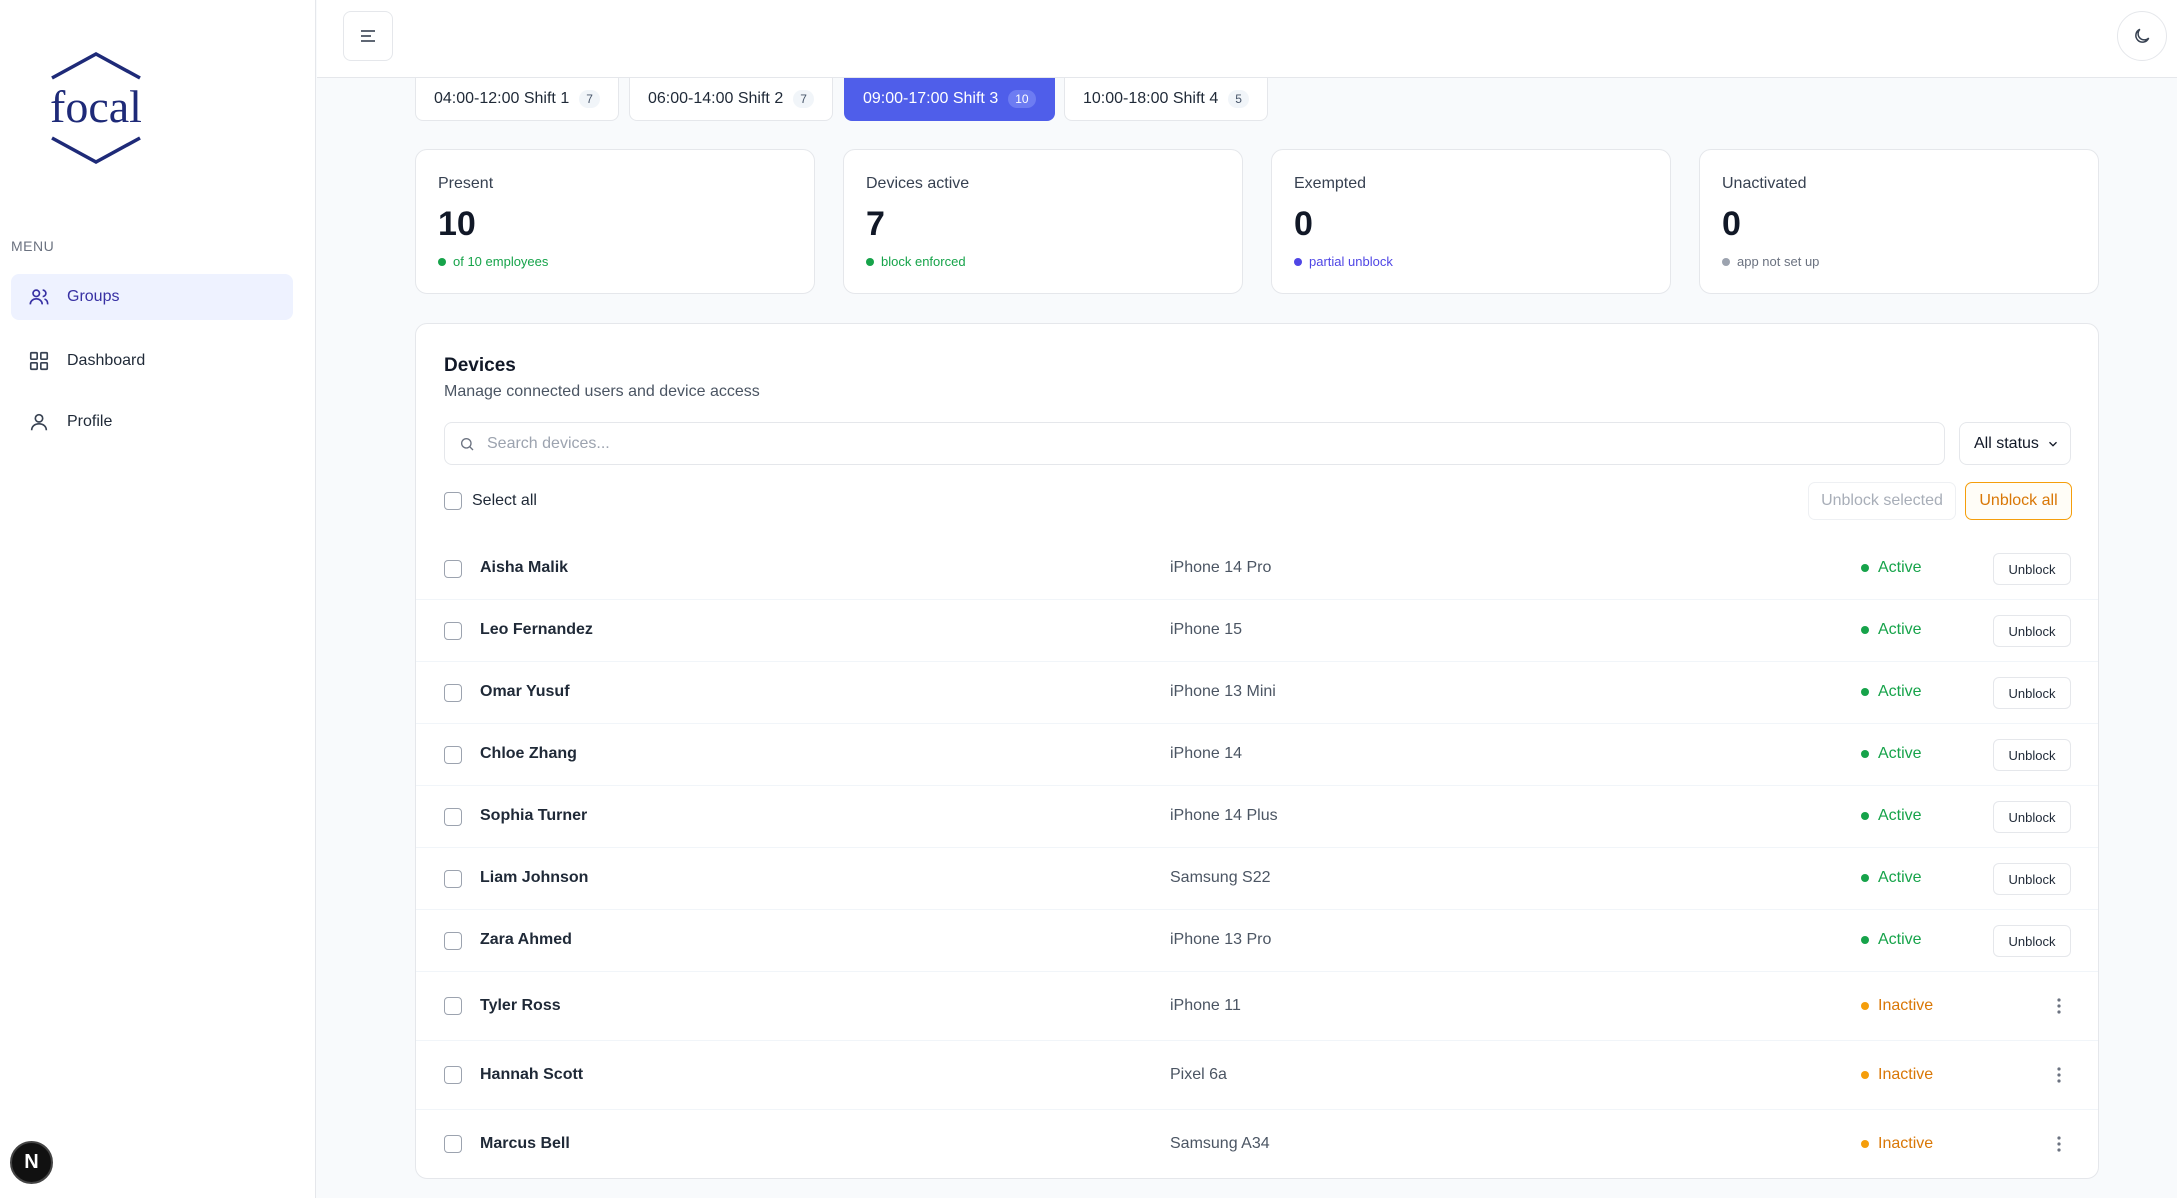  What do you see at coordinates (525, 691) in the screenshot?
I see `user-name: Omar Yusuf` at bounding box center [525, 691].